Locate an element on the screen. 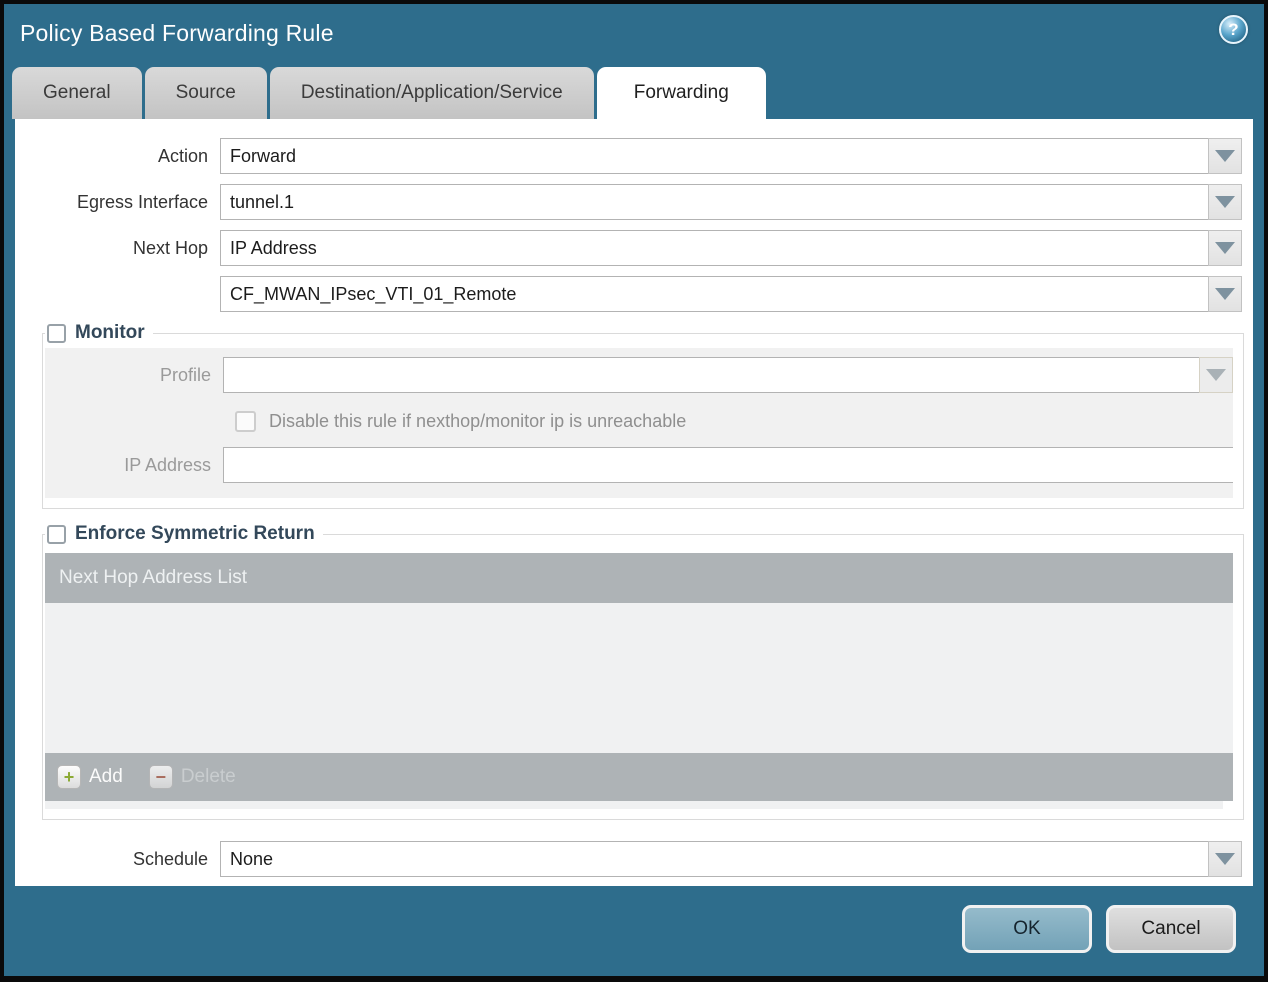  action-field is located at coordinates (731, 156).